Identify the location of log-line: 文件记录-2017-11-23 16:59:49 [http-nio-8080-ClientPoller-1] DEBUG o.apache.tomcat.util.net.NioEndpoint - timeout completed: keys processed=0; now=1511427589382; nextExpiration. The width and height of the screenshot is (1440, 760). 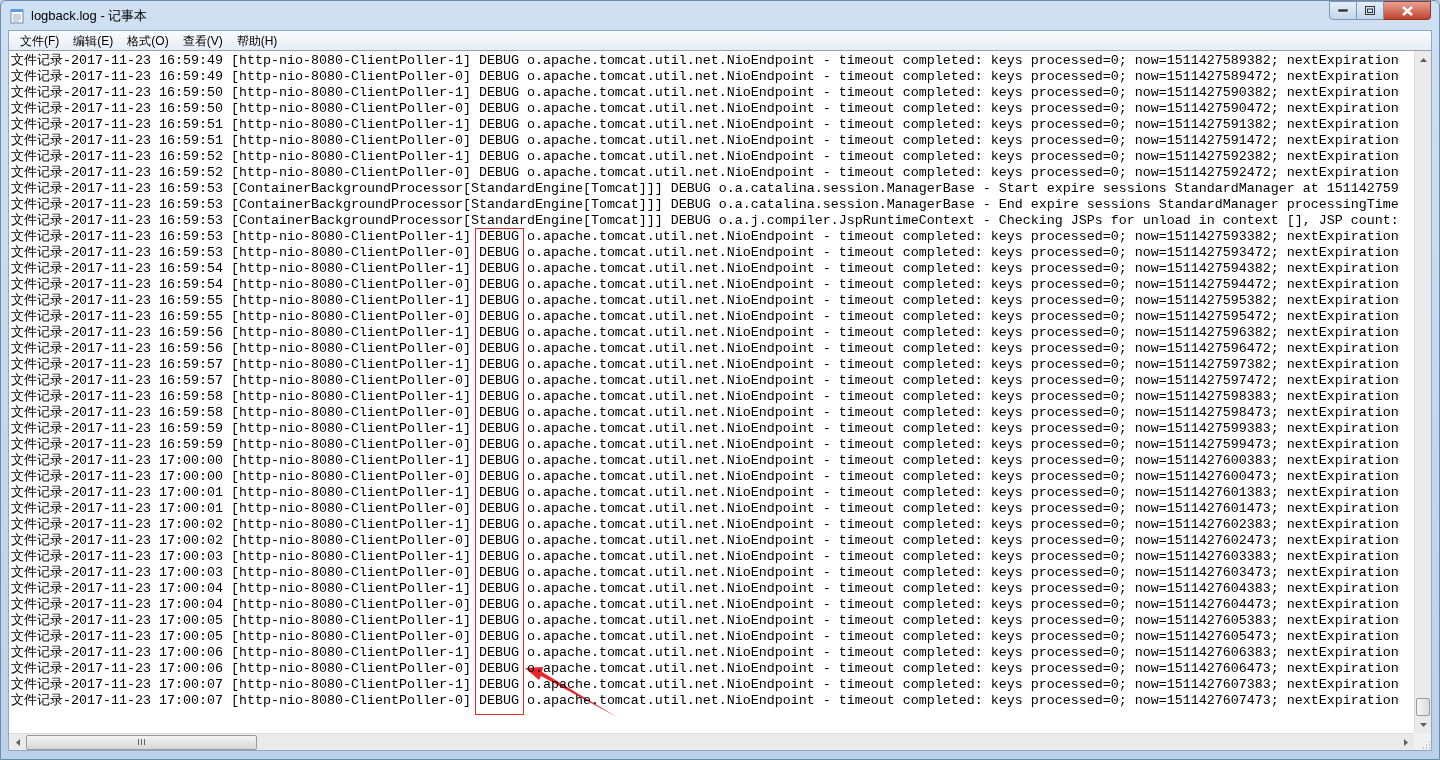
(705, 61).